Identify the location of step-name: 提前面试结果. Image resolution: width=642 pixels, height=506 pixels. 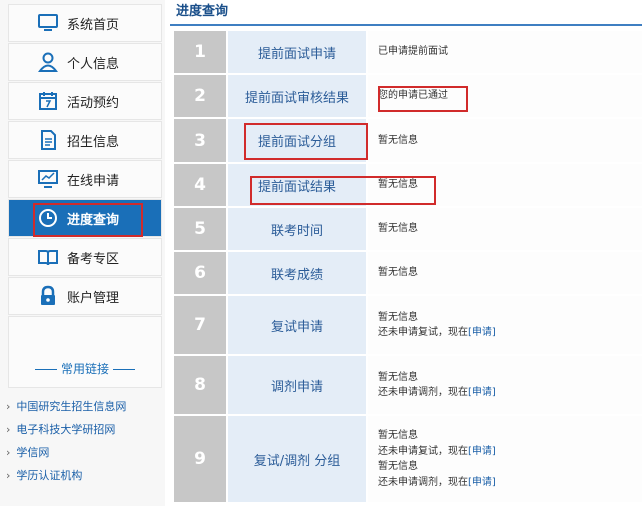
(297, 185).